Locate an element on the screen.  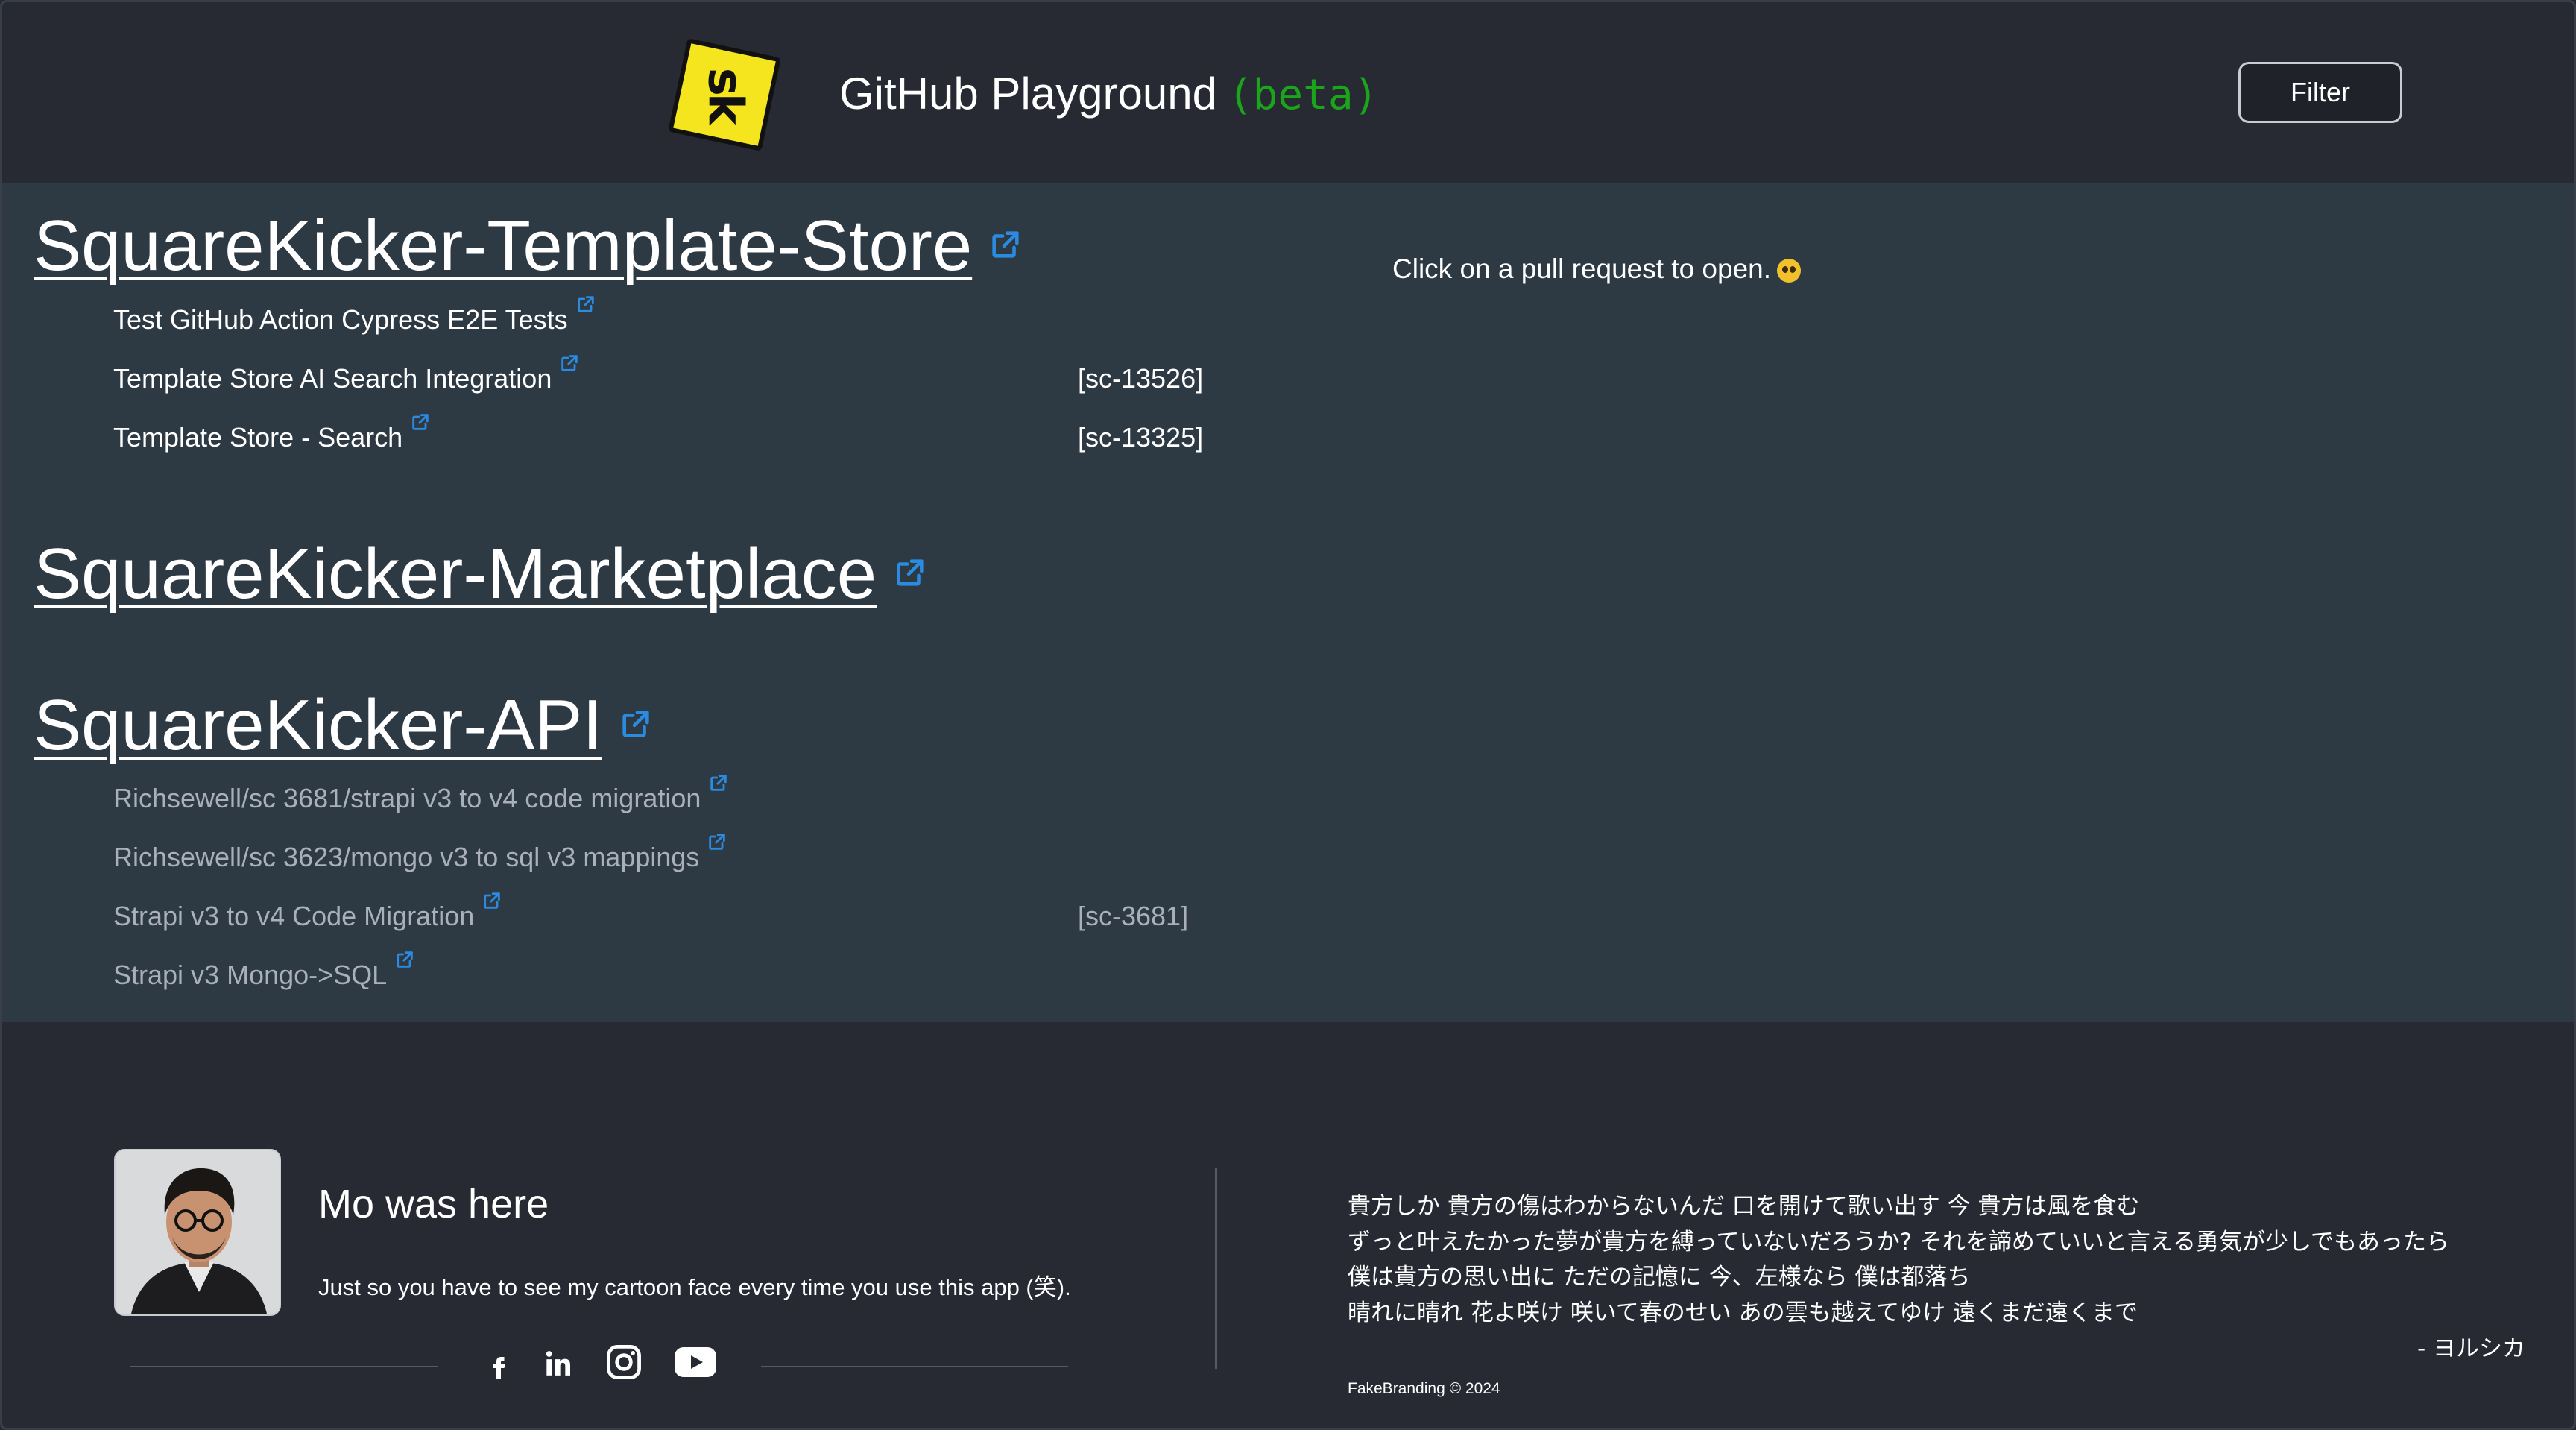
hint-text: Click on a pull request to open. is located at coordinates (1582, 269).